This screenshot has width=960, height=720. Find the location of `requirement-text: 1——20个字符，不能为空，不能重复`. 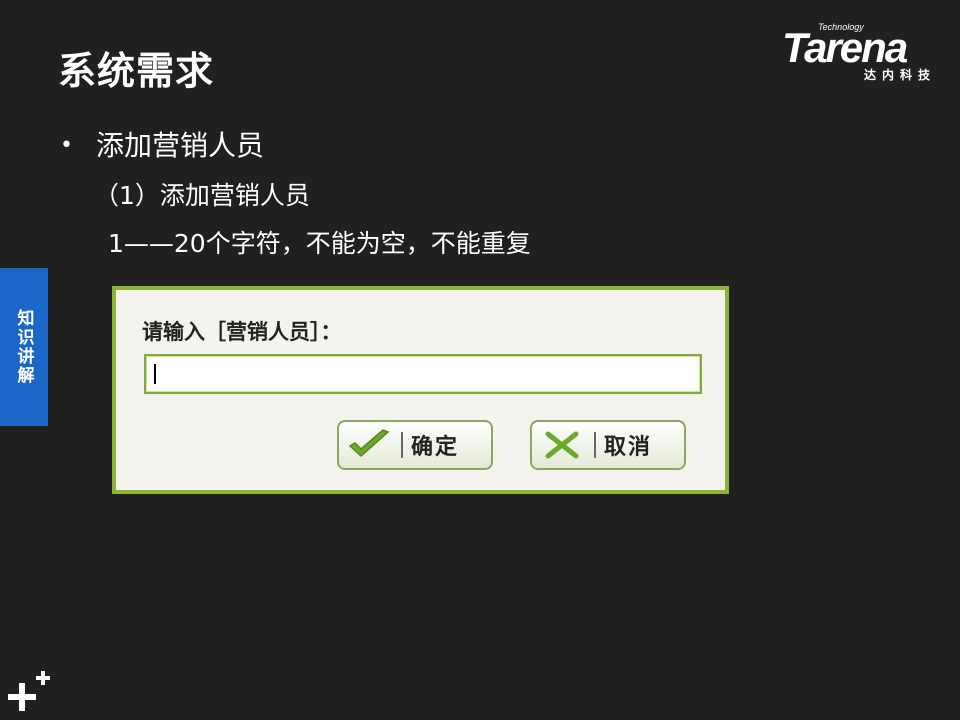

requirement-text: 1——20个字符，不能为空，不能重复 is located at coordinates (319, 243).